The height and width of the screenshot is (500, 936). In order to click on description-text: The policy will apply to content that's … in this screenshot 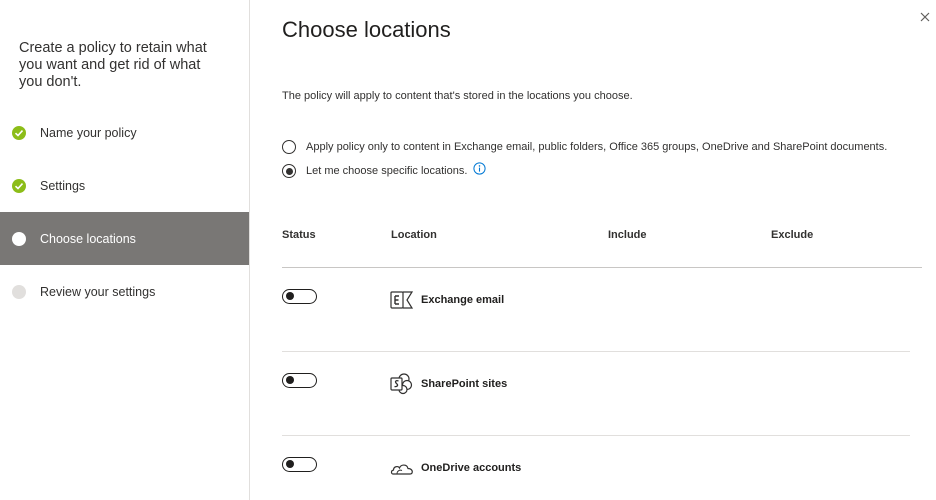, I will do `click(457, 96)`.